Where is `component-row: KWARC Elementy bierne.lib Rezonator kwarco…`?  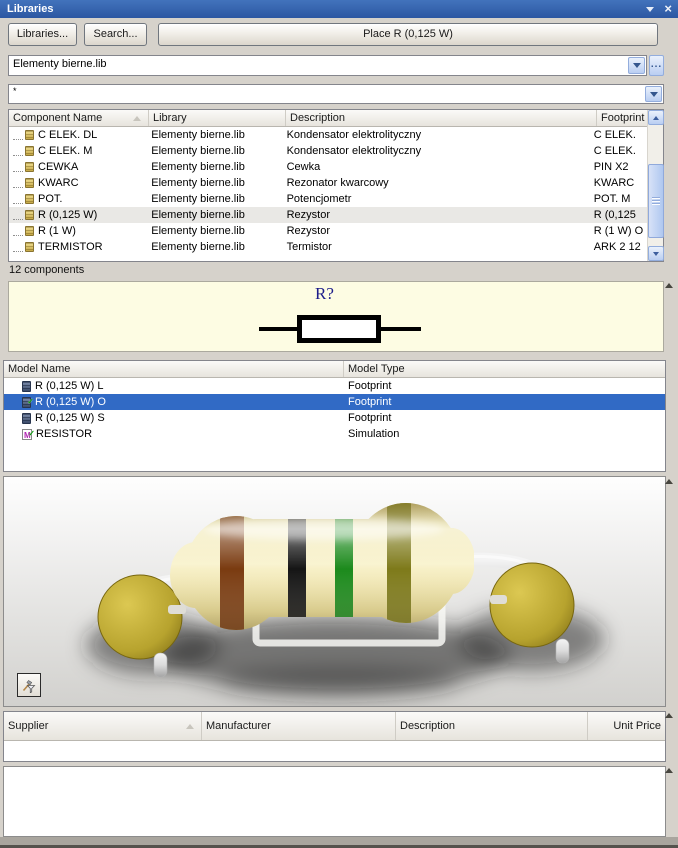 component-row: KWARC Elementy bierne.lib Rezonator kwarco… is located at coordinates (328, 183).